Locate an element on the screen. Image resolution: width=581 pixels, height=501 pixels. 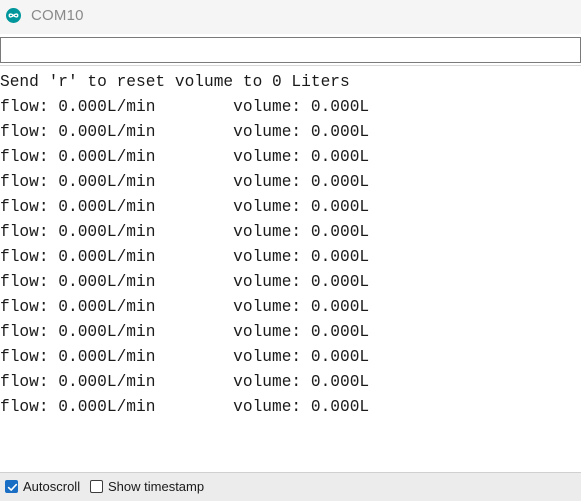
autoscroll-label: Autoscroll is located at coordinates (52, 486).